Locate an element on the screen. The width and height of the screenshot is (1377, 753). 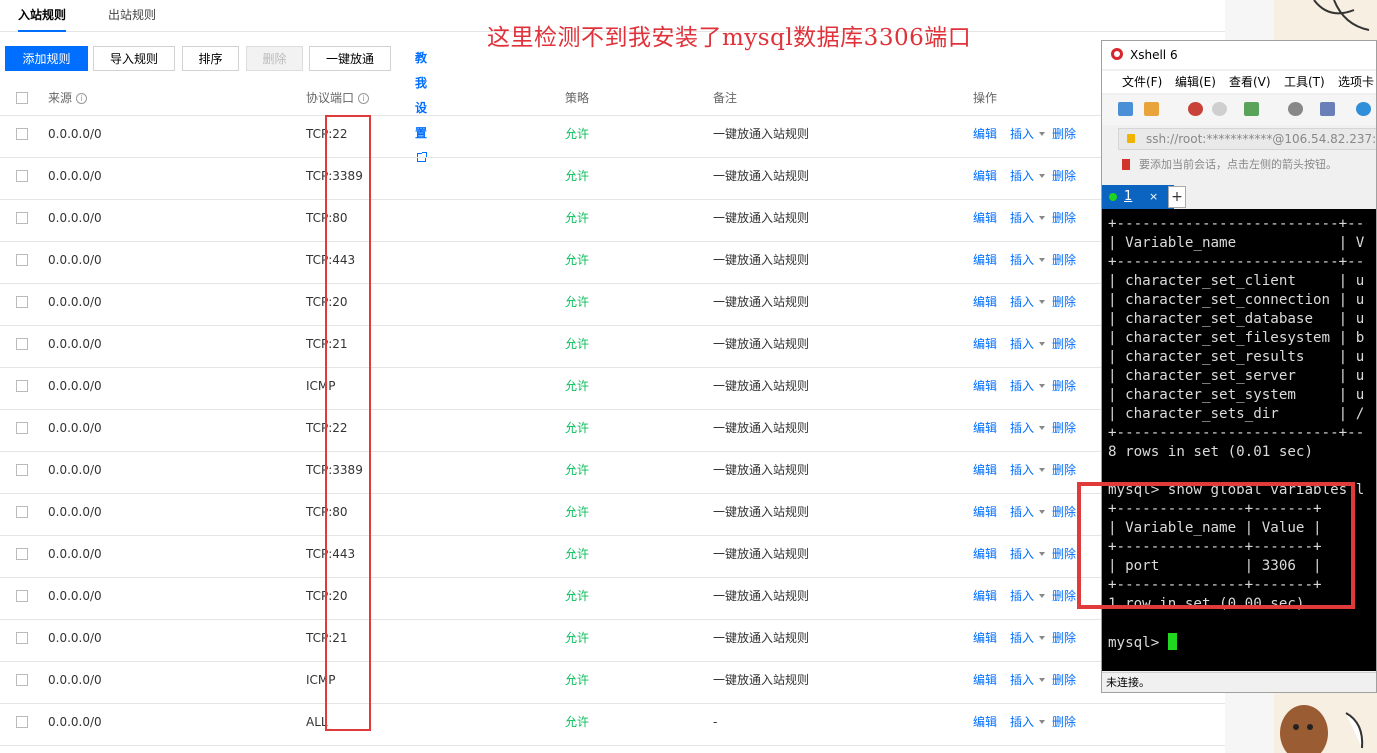
disconnect-icon is located at coordinates (1219, 109).